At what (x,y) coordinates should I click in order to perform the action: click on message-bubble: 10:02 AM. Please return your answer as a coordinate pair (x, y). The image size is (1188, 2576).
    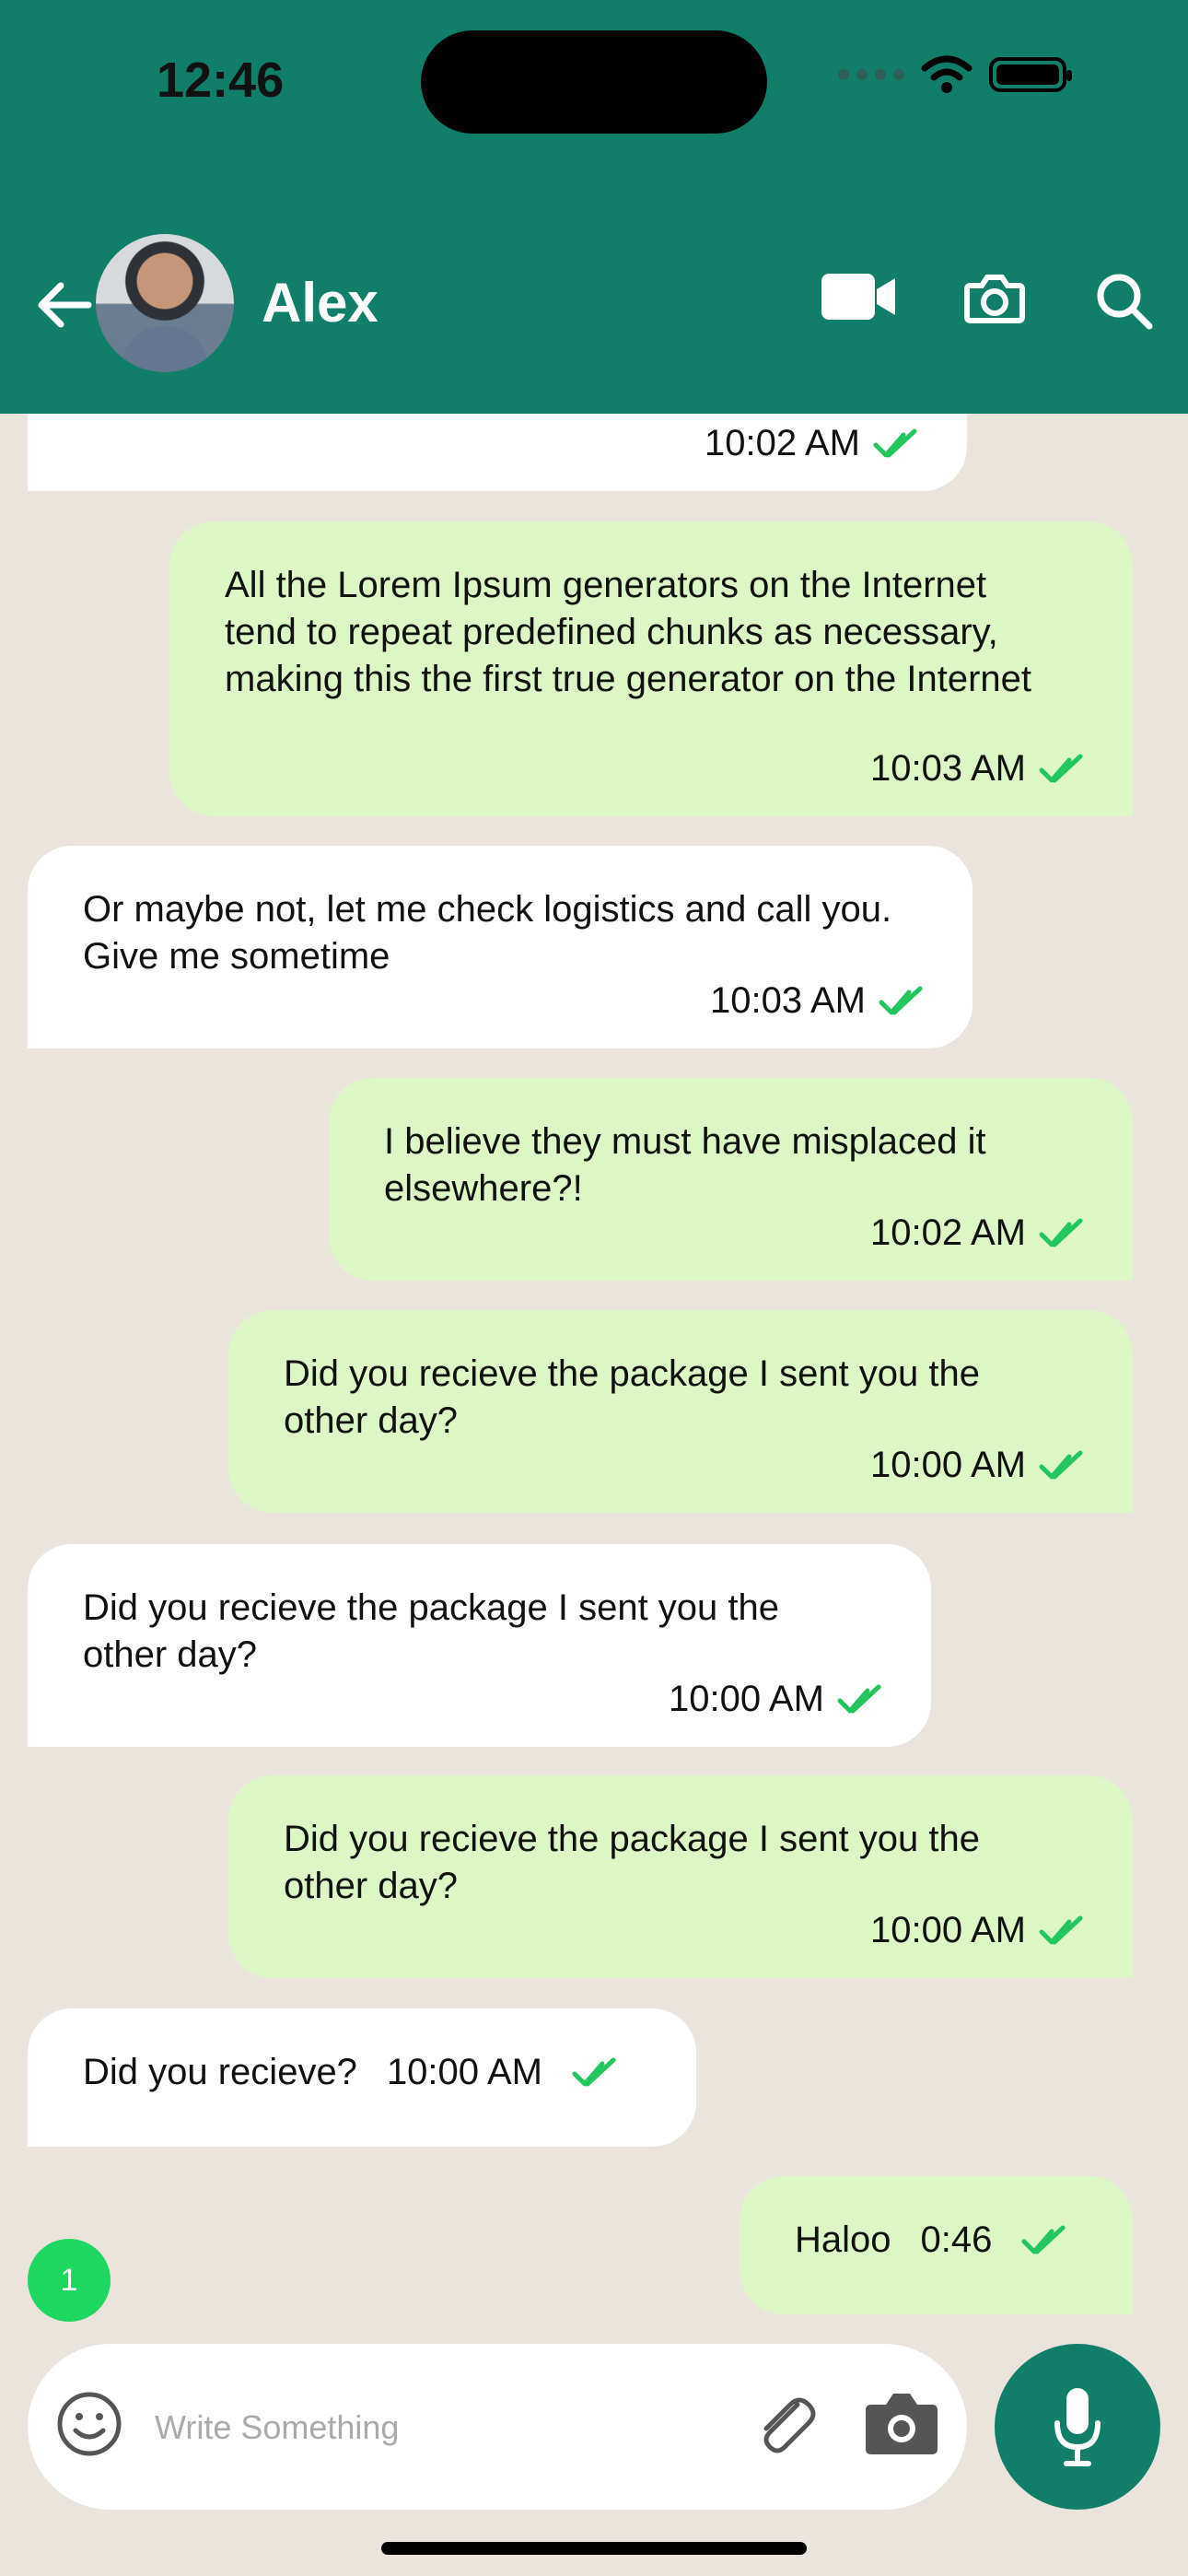
    Looking at the image, I should click on (497, 452).